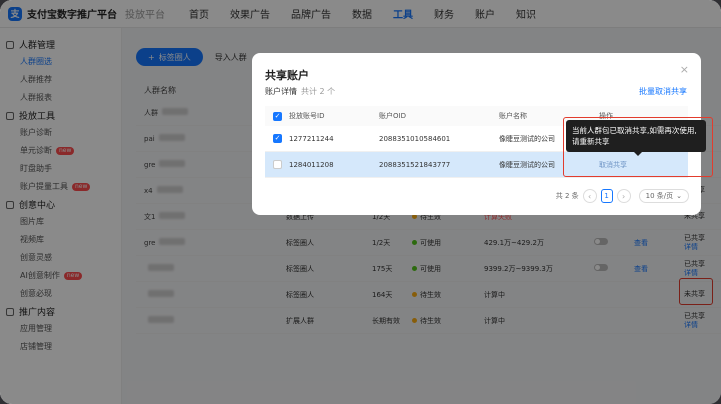  What do you see at coordinates (415, 138) in the screenshot?
I see `account-oid: 2088351010584601` at bounding box center [415, 138].